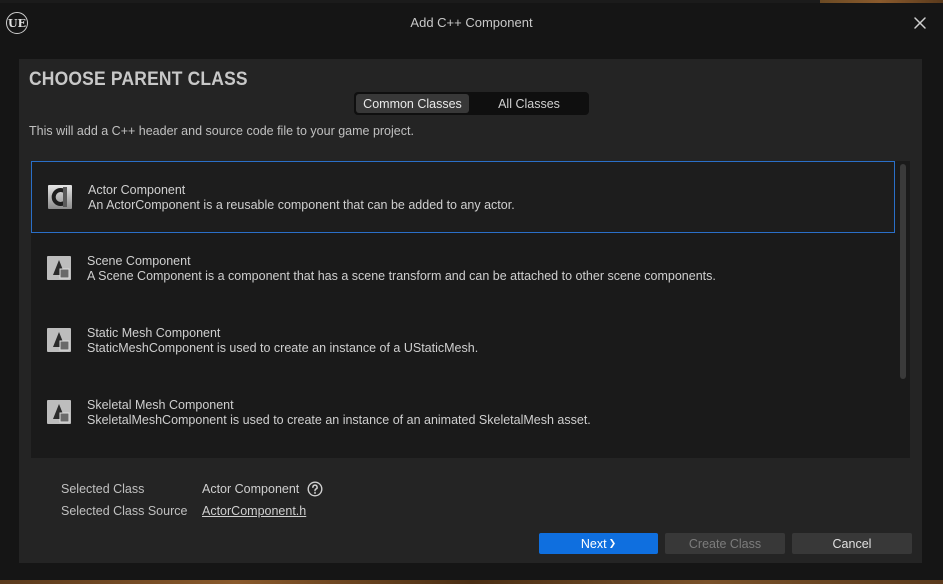 Image resolution: width=943 pixels, height=584 pixels. I want to click on selected-class-label: Selected Class, so click(103, 489).